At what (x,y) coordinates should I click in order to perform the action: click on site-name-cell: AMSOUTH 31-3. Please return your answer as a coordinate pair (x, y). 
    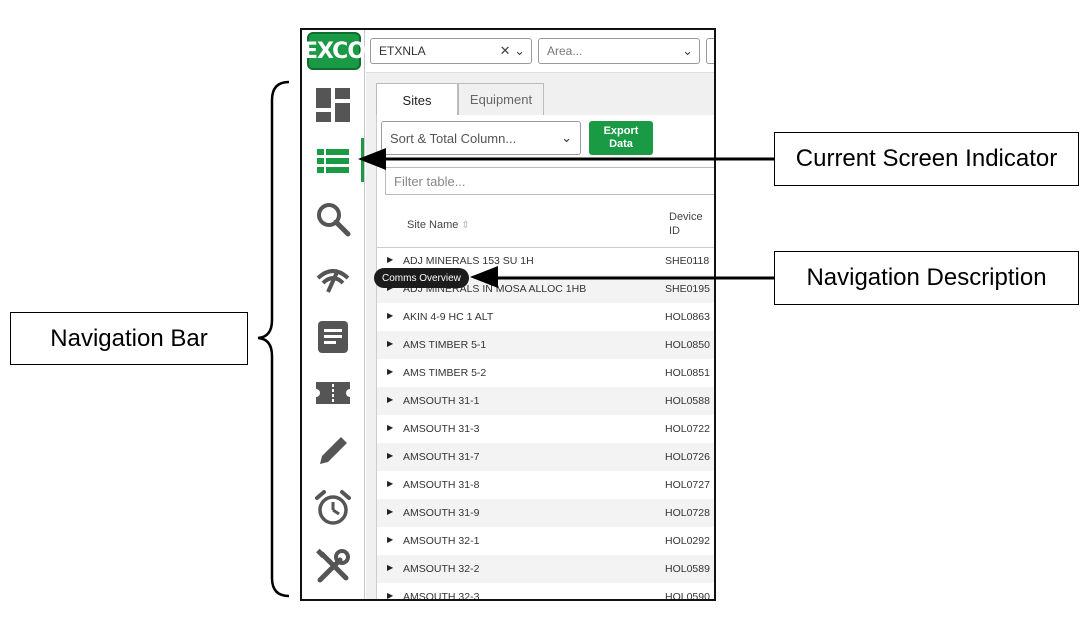
    Looking at the image, I should click on (441, 429).